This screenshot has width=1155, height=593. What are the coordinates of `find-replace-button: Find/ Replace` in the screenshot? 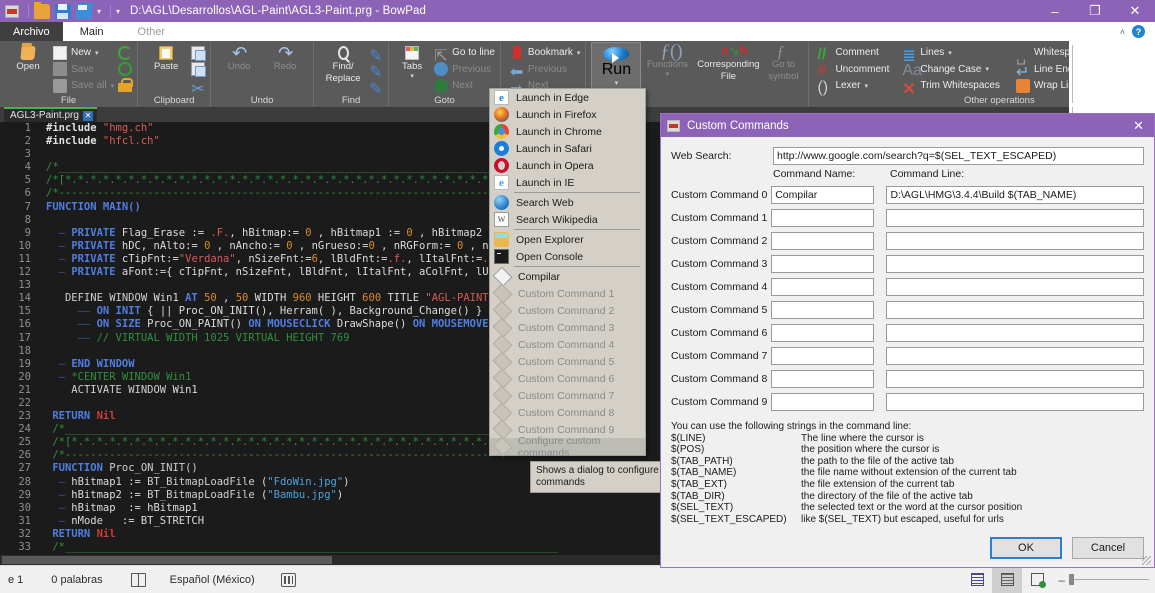 It's located at (343, 64).